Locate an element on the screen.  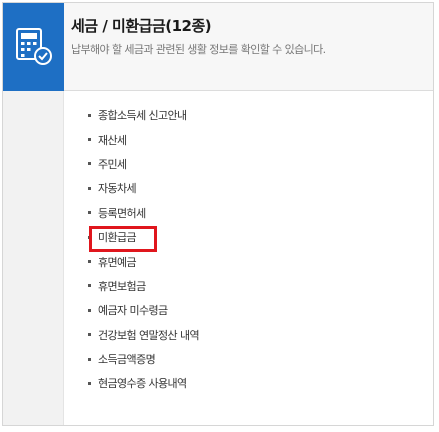
calculator-check-icon is located at coordinates (33, 46).